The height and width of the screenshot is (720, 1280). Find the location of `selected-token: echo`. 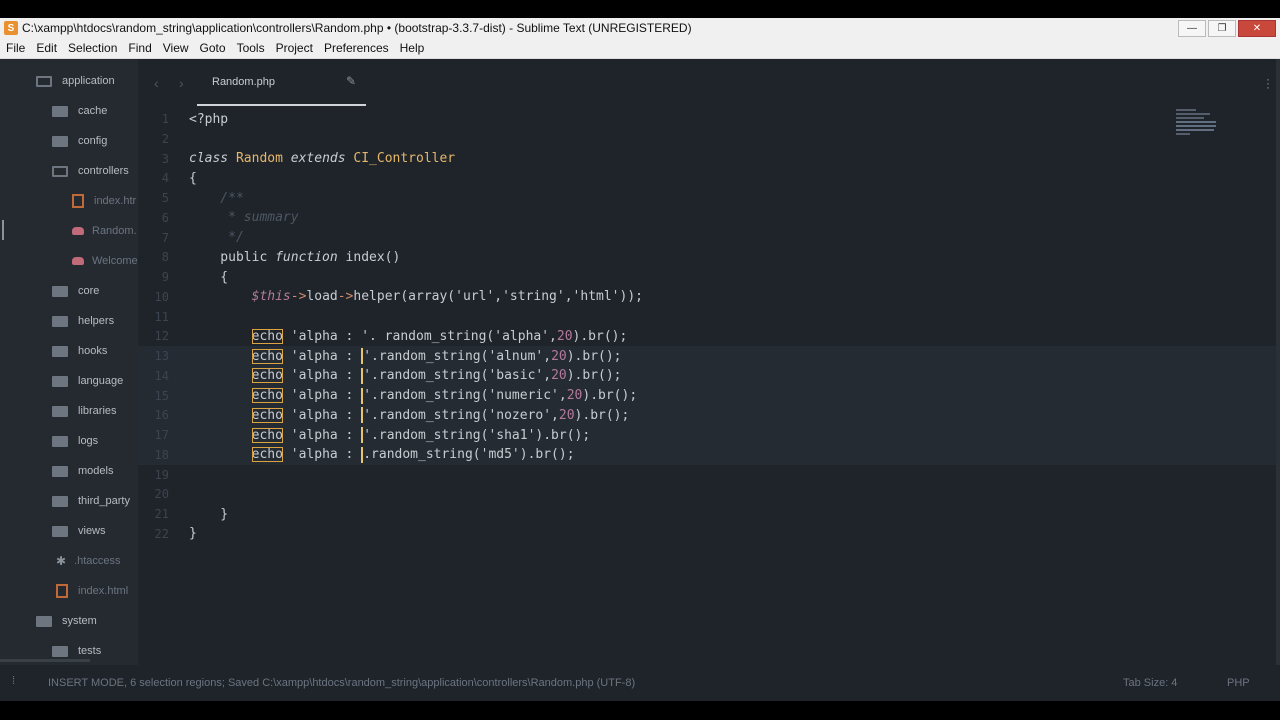

selected-token: echo is located at coordinates (267, 395).